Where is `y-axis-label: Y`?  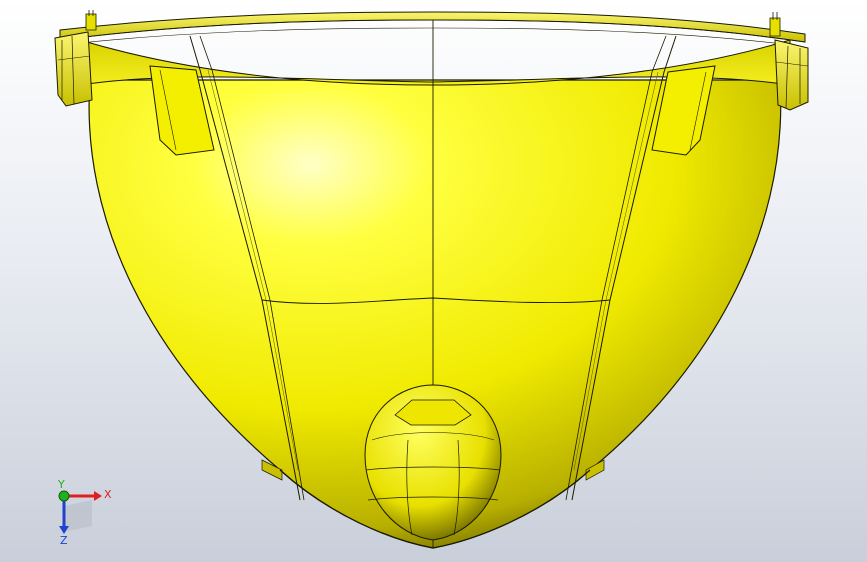 y-axis-label: Y is located at coordinates (61, 485).